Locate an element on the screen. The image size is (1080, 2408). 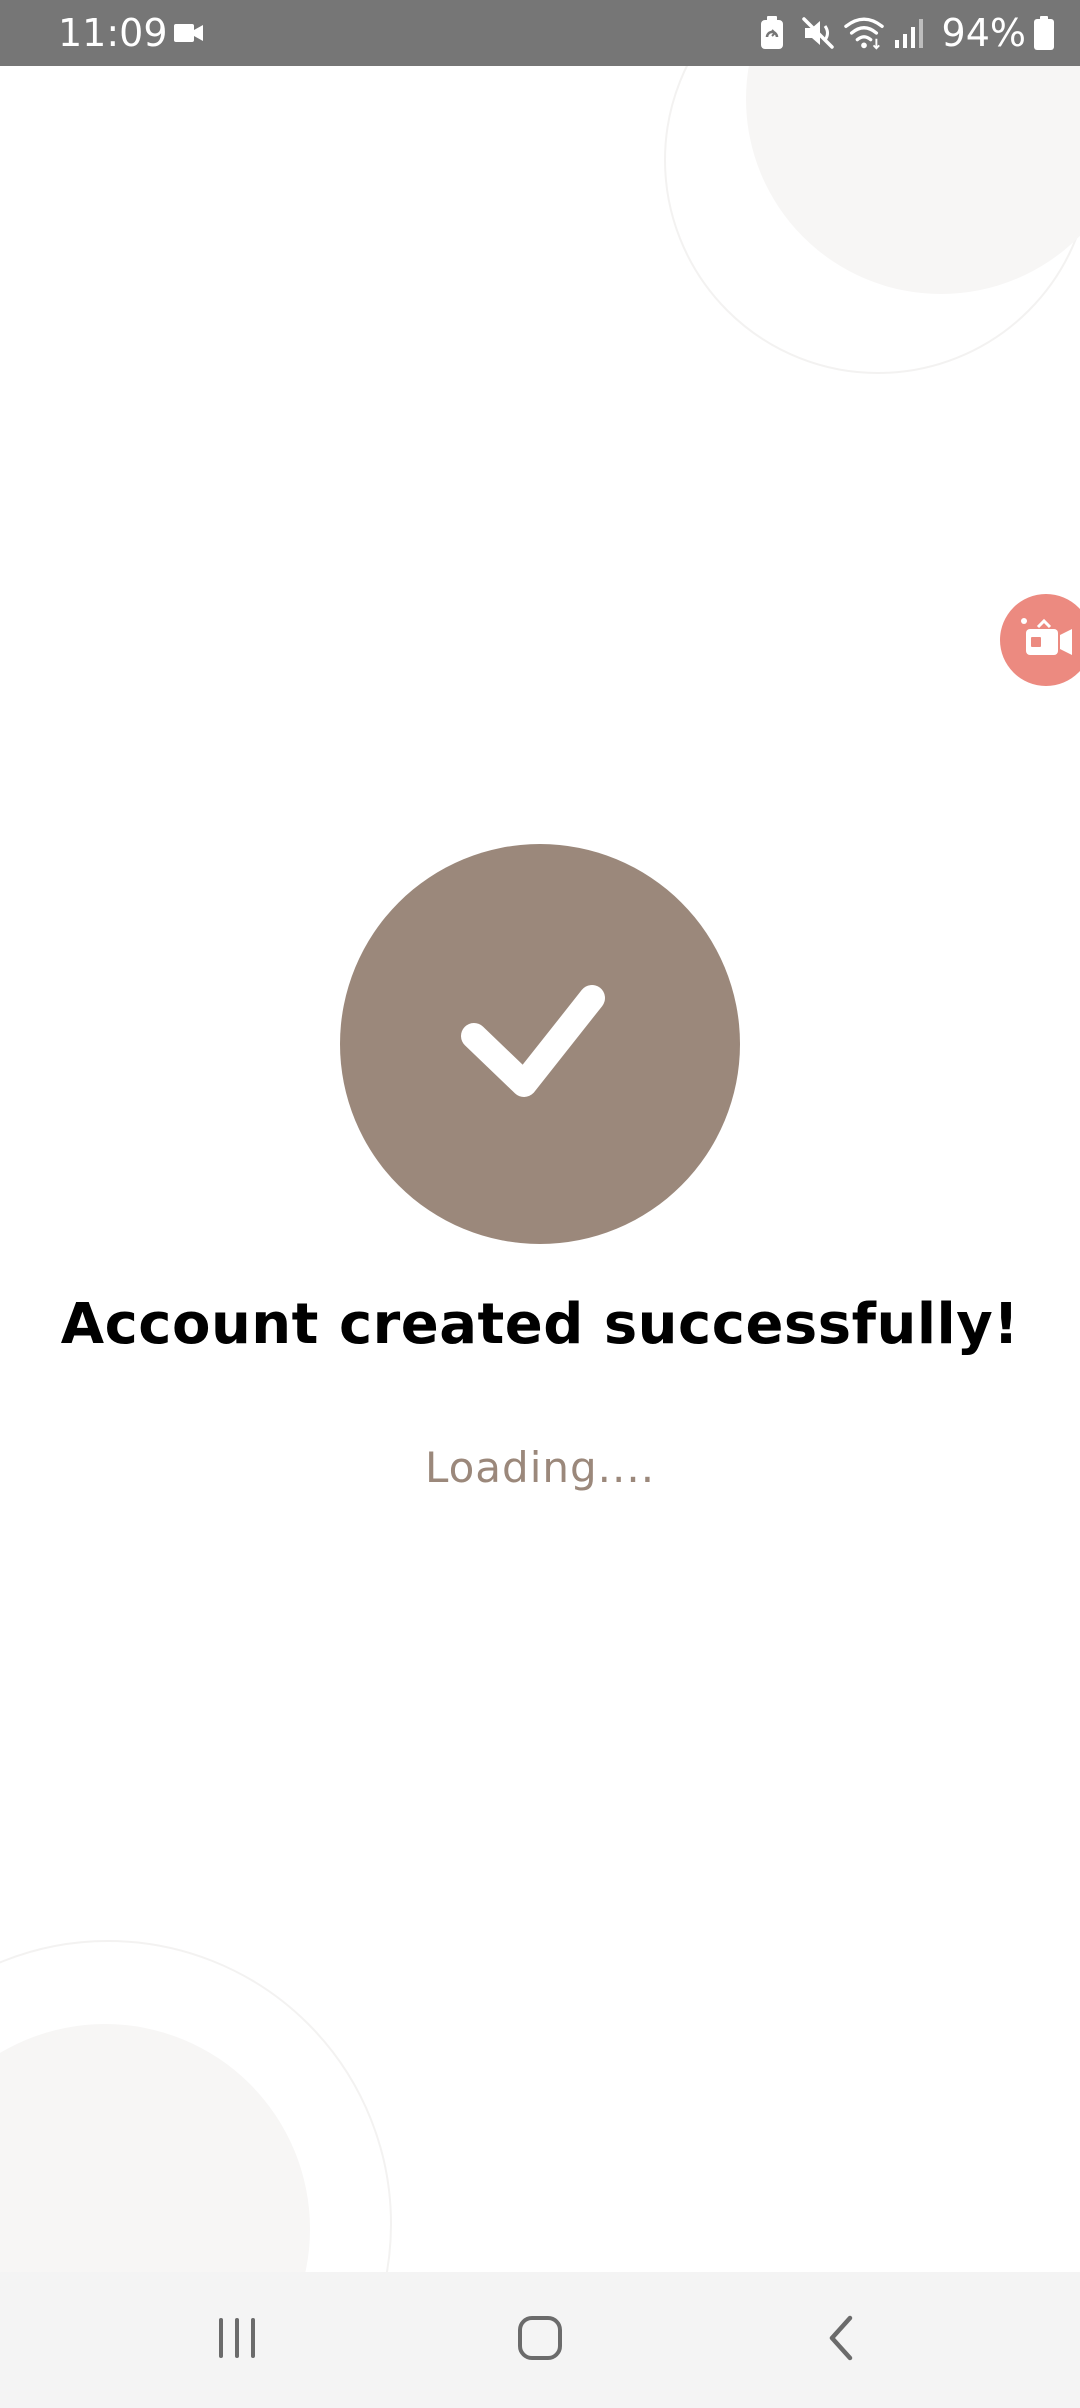
screen-record-icon is located at coordinates (1046, 640).